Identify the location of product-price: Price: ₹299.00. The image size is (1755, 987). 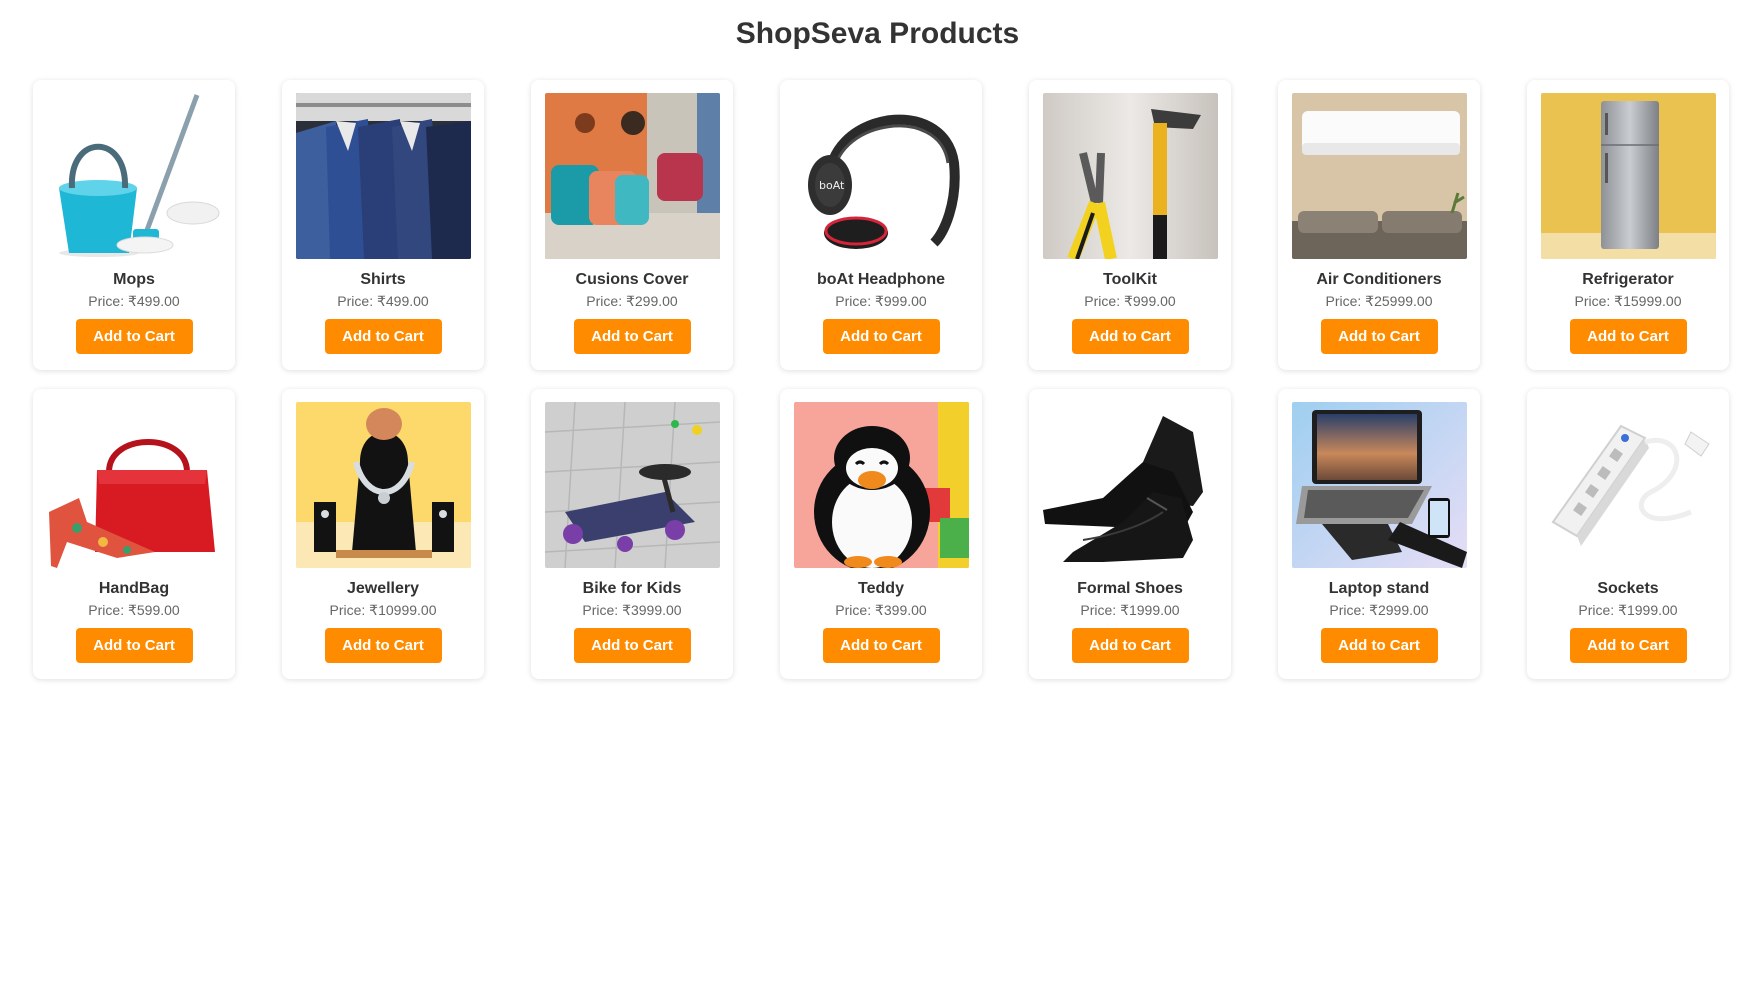
(632, 301).